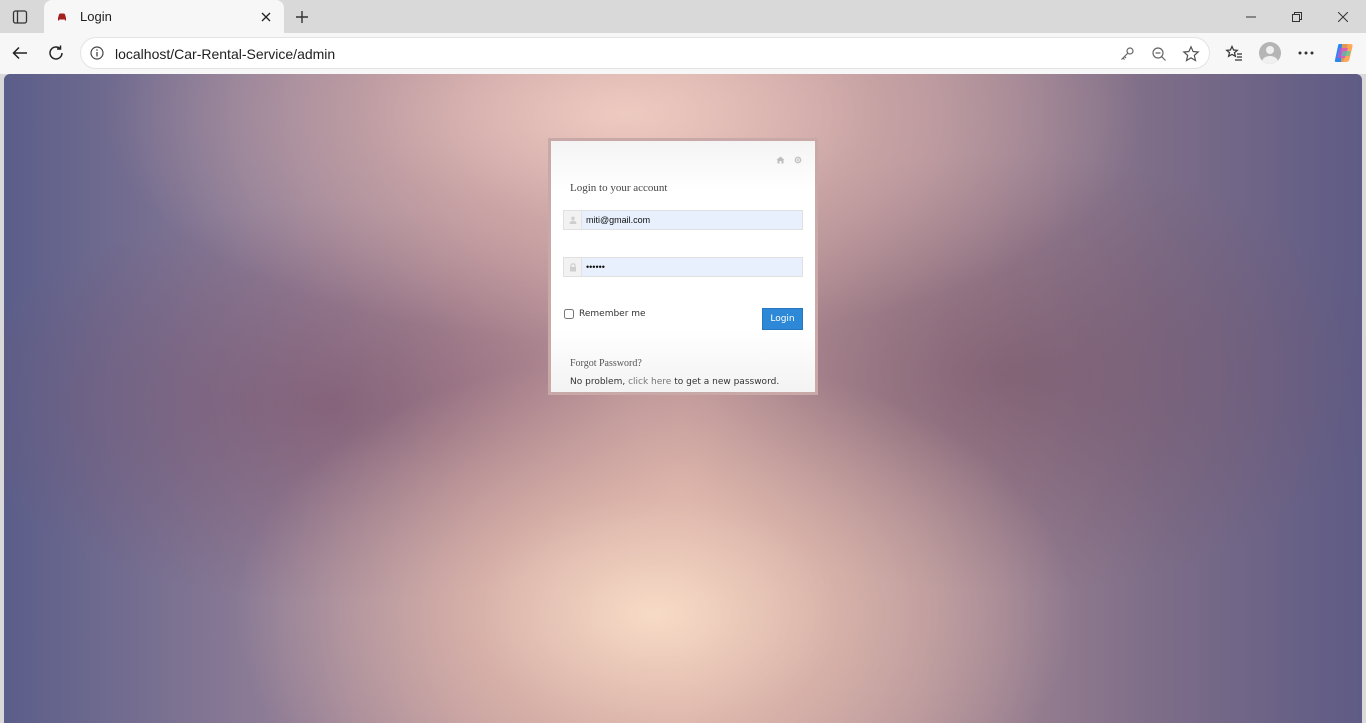 Image resolution: width=1366 pixels, height=723 pixels. What do you see at coordinates (612, 314) in the screenshot?
I see `remember-me-label: Remember me` at bounding box center [612, 314].